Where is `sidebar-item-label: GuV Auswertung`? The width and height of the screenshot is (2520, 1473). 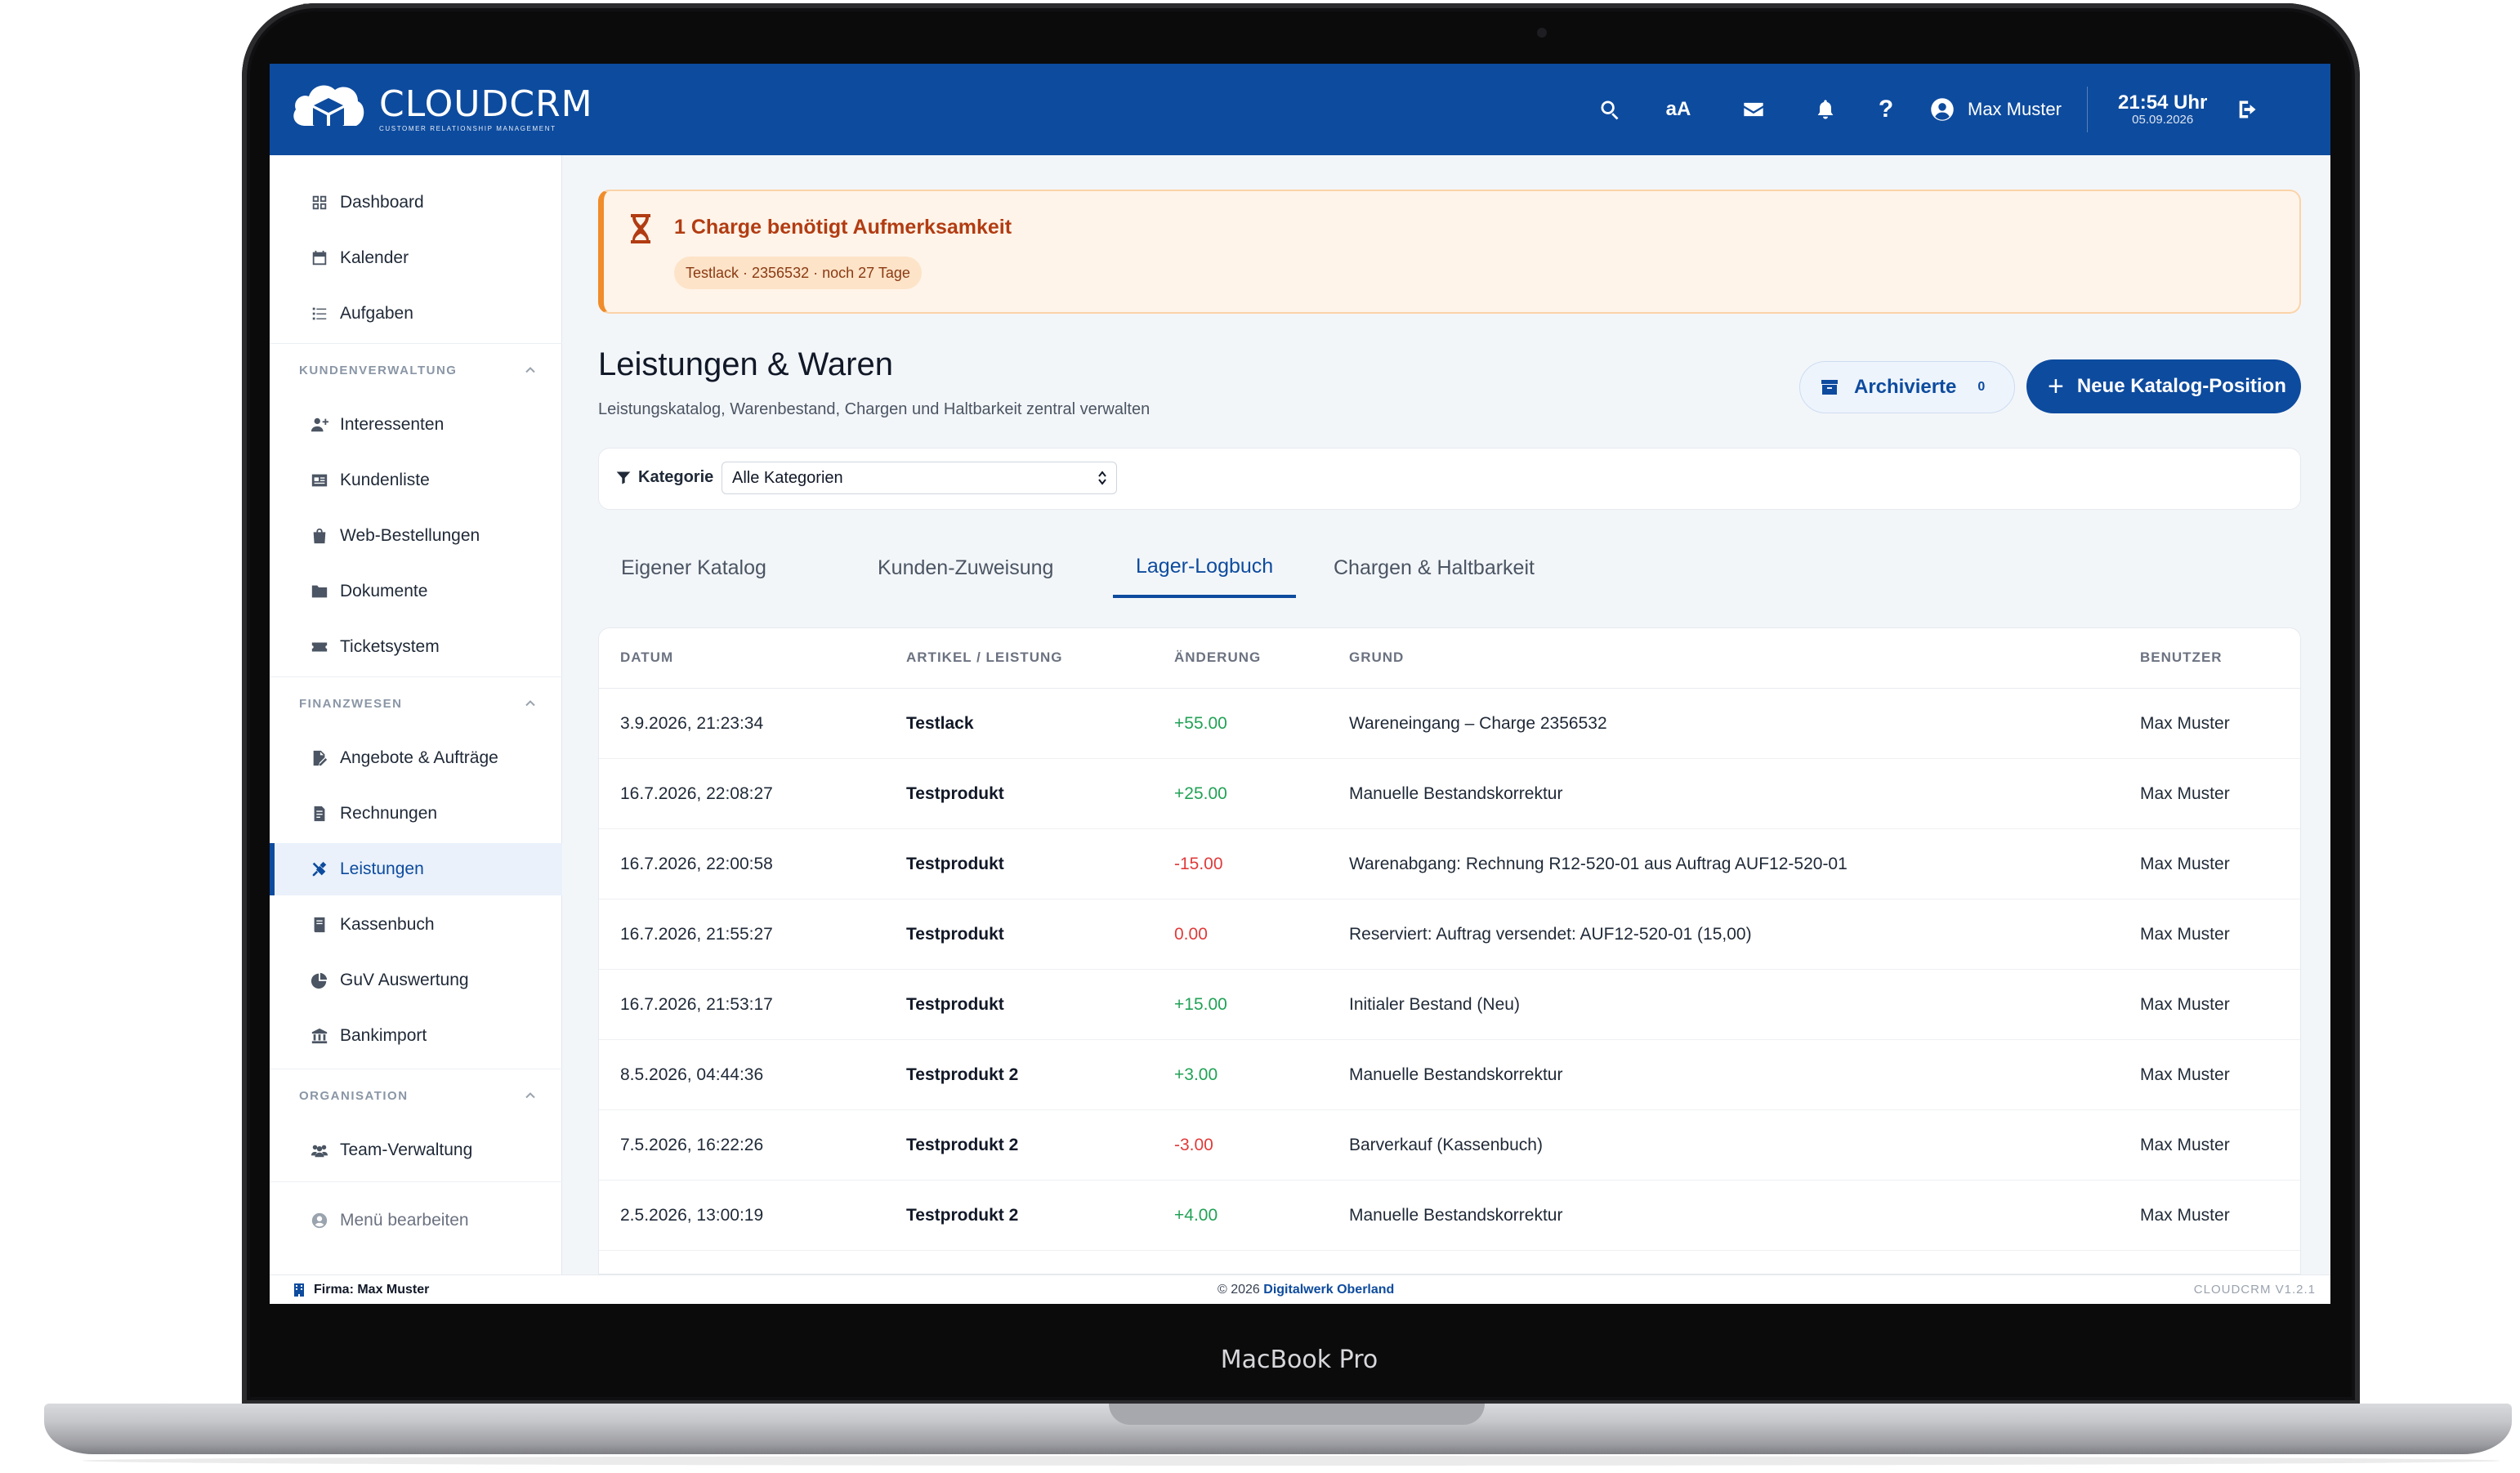
sidebar-item-label: GuV Auswertung is located at coordinates (405, 980).